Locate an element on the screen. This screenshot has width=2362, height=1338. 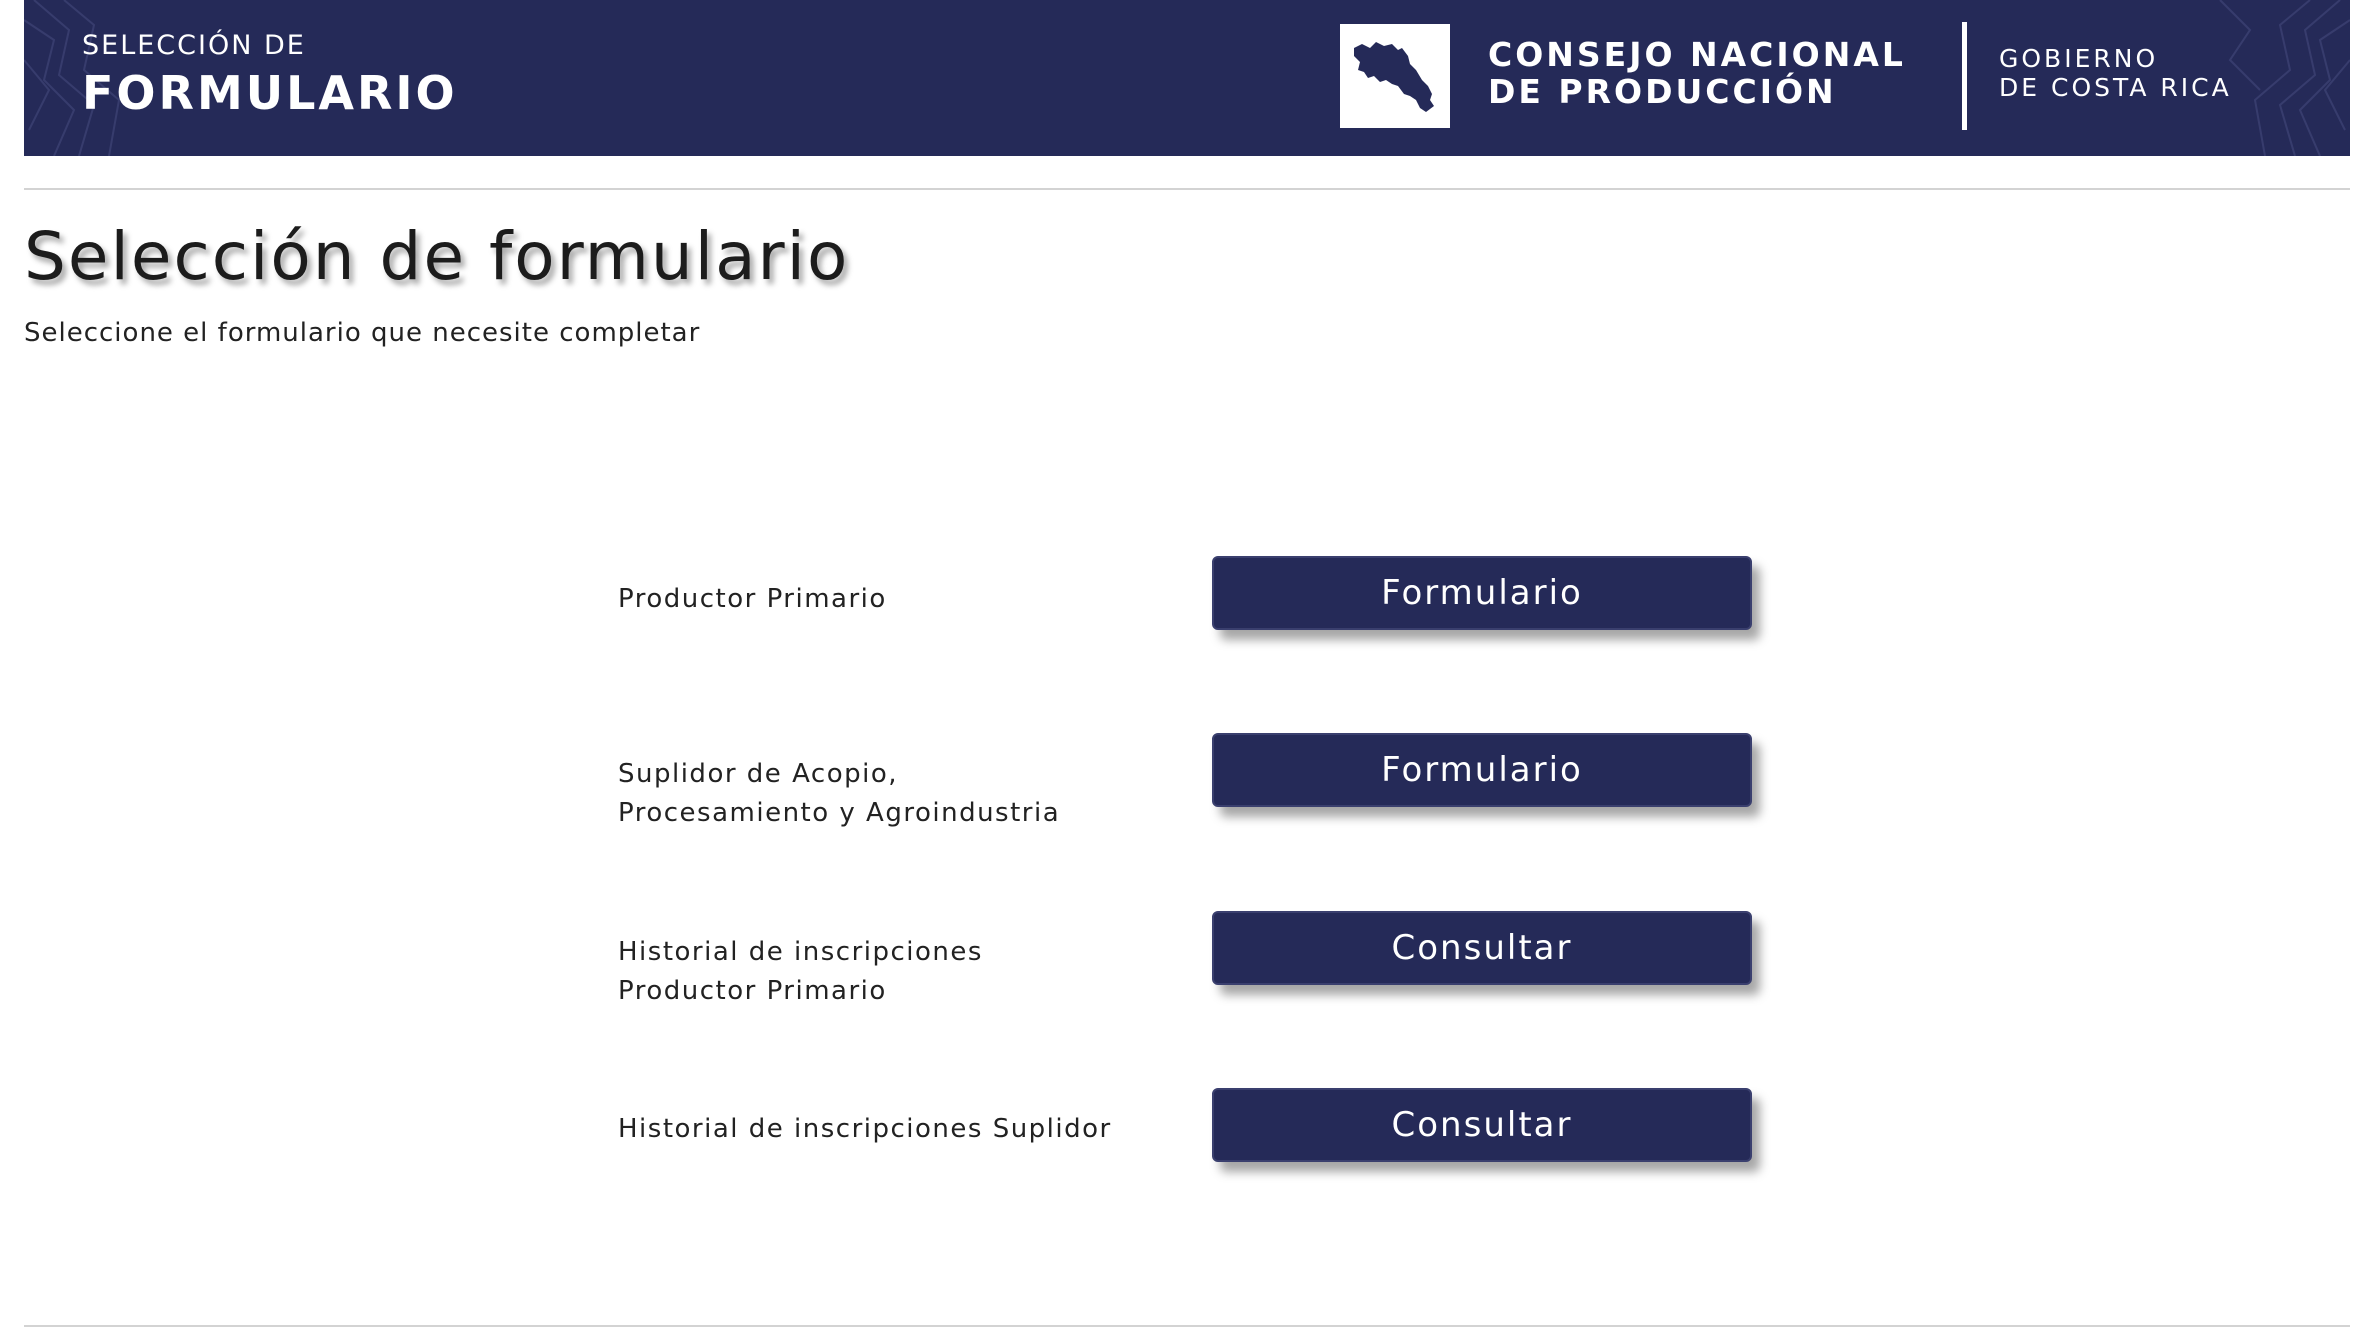
historial-suplidor-consult-button: Consultar is located at coordinates (1482, 1125).